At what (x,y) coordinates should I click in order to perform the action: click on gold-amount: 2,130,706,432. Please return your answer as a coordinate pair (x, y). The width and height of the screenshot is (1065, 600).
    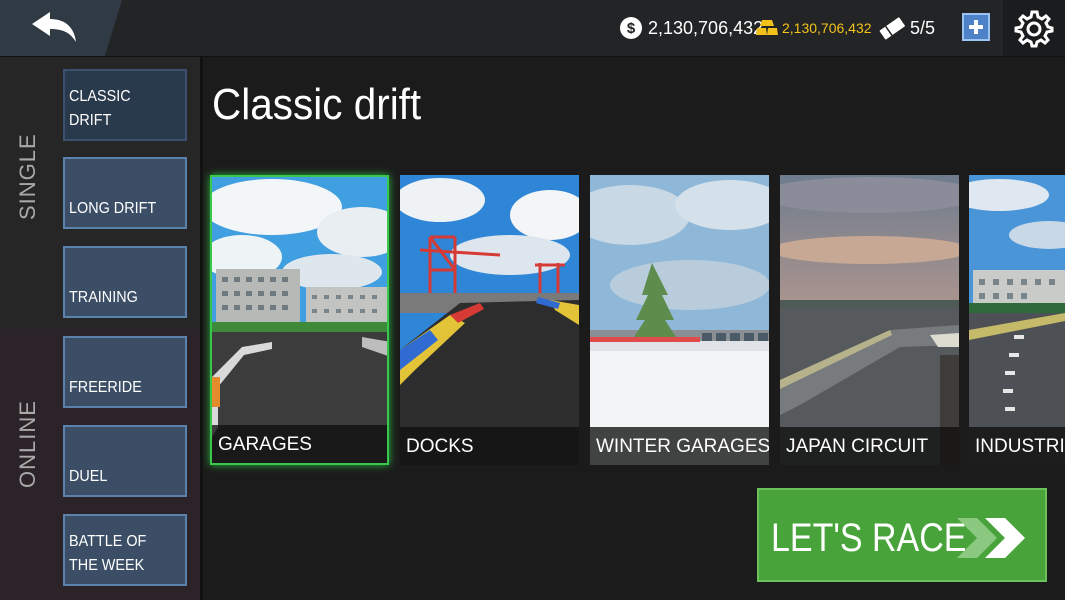
    Looking at the image, I should click on (827, 28).